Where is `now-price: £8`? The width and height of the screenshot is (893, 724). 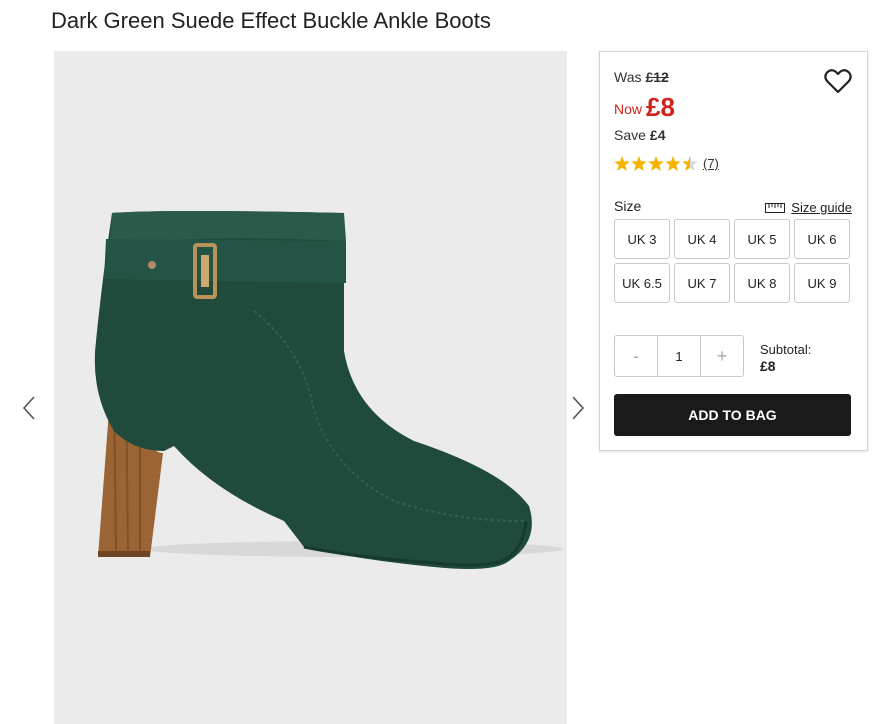 now-price: £8 is located at coordinates (660, 107).